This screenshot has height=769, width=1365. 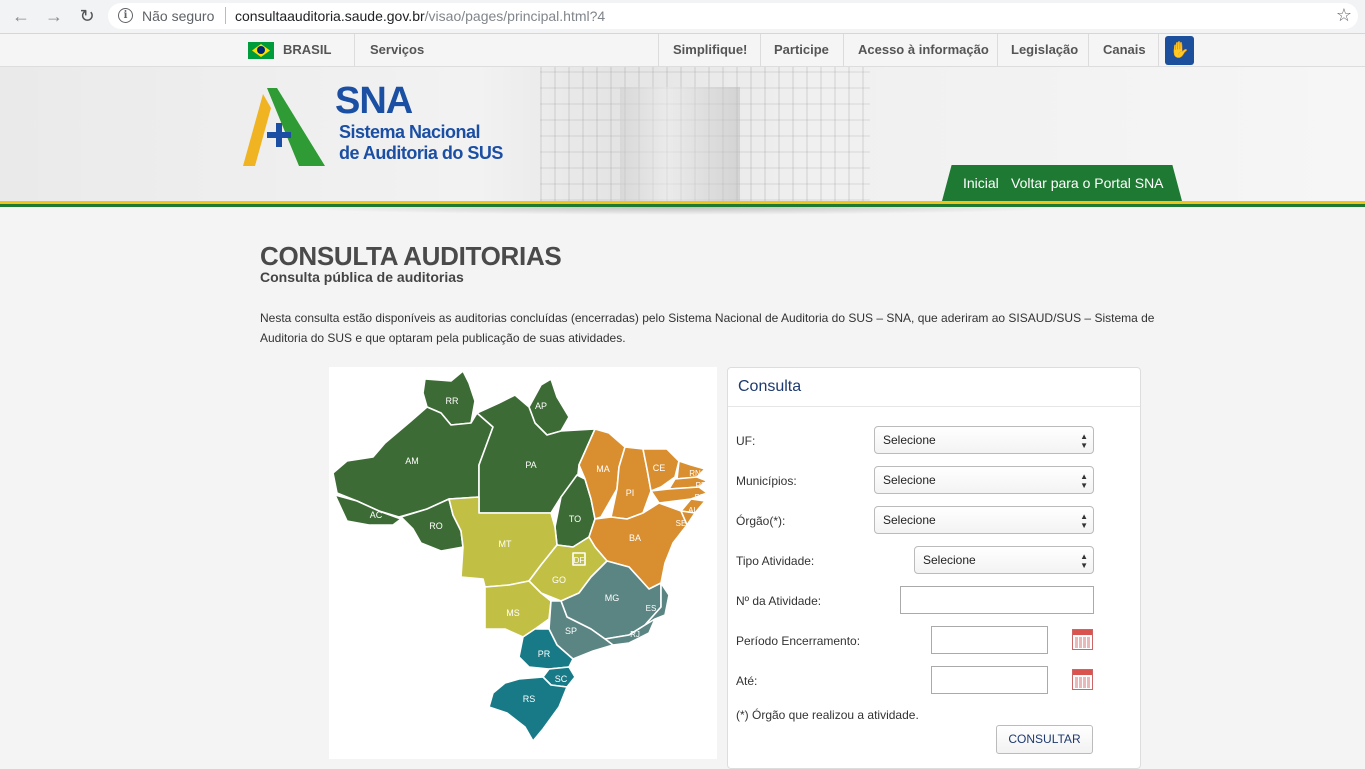 I want to click on page-title: CONSULTA AUDITORIAS, so click(x=411, y=256).